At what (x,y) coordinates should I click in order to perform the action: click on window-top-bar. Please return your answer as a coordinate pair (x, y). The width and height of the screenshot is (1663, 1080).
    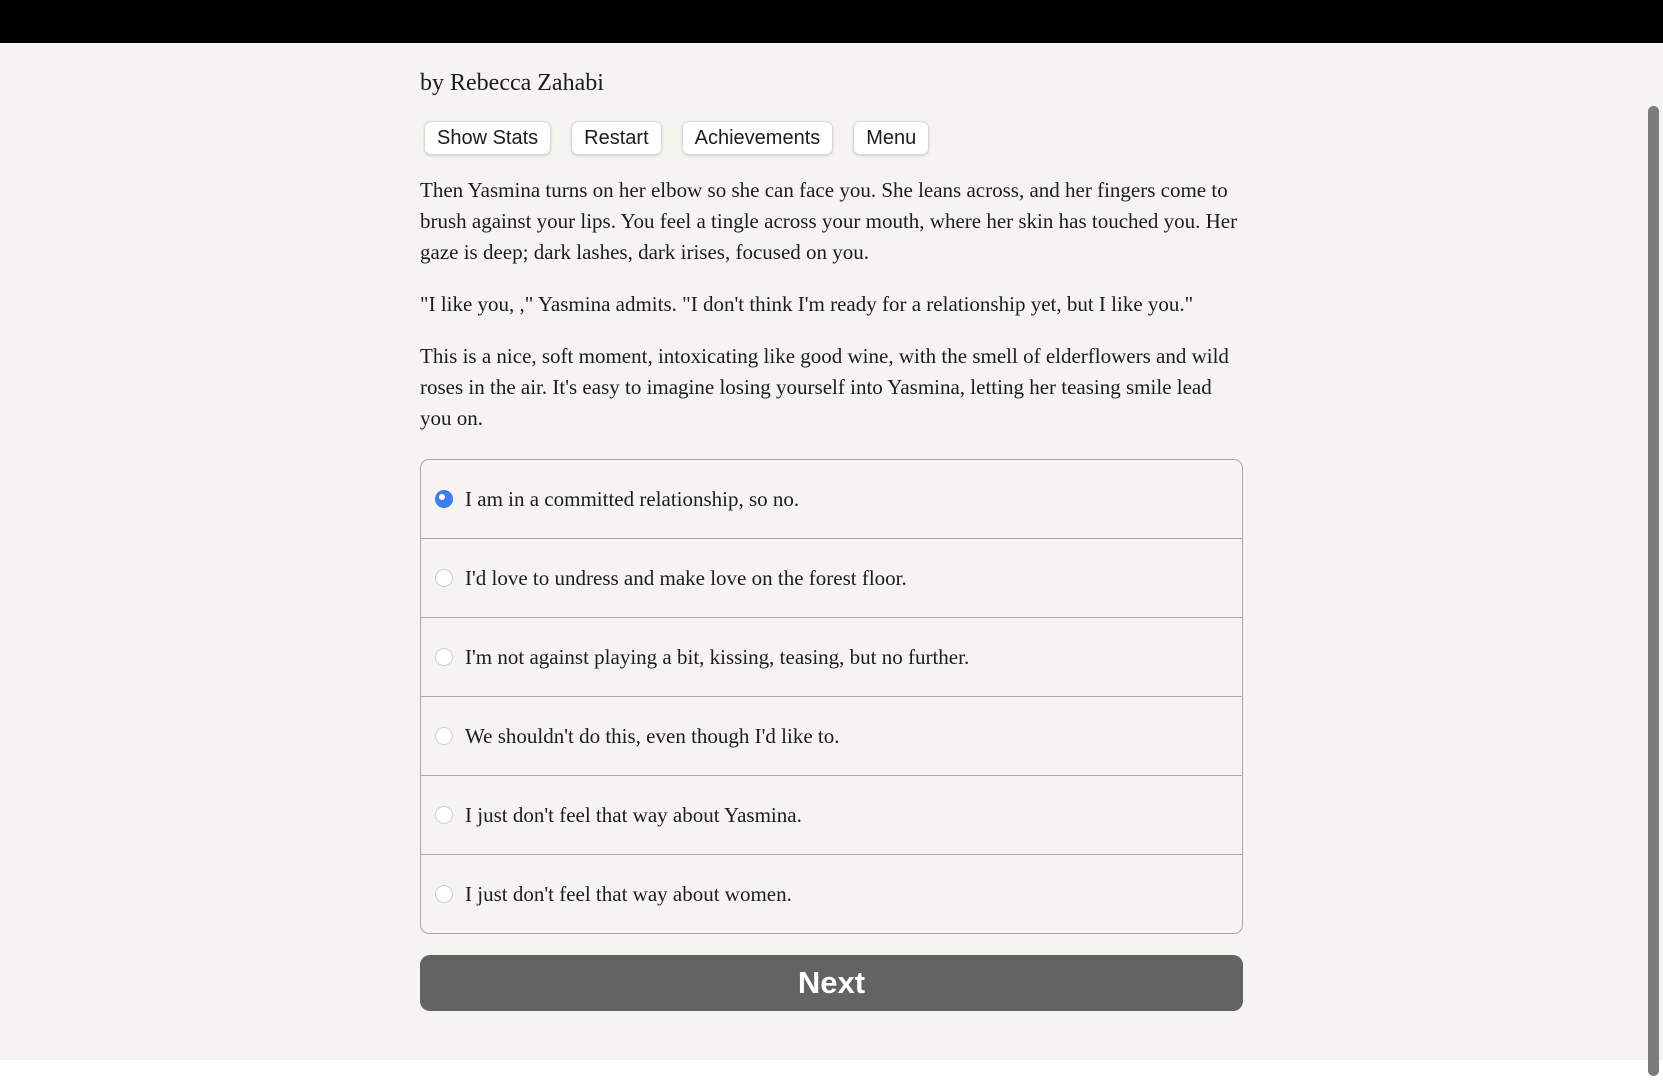
    Looking at the image, I should click on (831, 21).